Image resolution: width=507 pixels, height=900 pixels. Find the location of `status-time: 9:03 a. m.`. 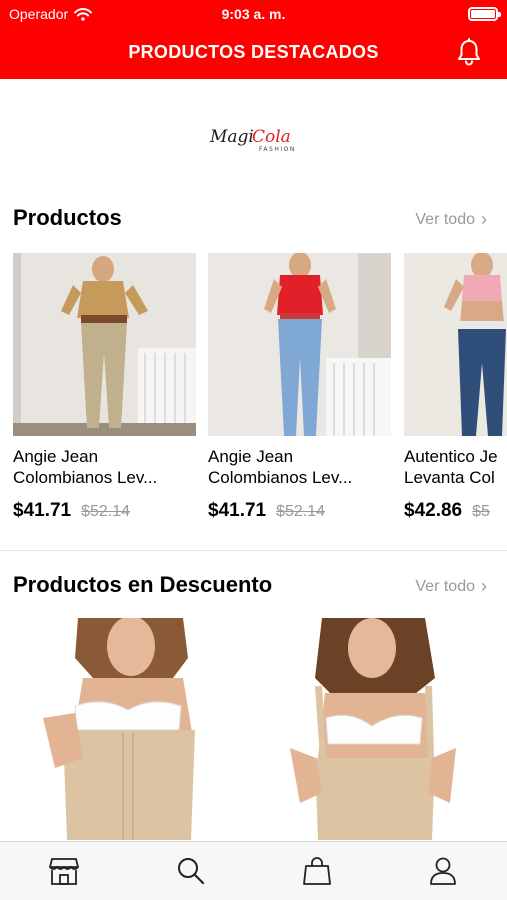

status-time: 9:03 a. m. is located at coordinates (253, 14).